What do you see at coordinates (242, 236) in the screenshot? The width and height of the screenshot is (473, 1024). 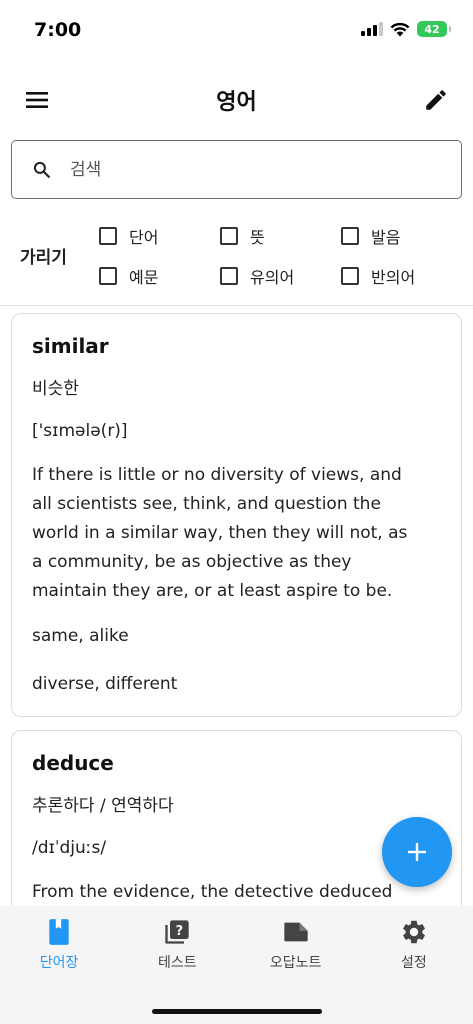 I see `hide-option-meaning: 뜻` at bounding box center [242, 236].